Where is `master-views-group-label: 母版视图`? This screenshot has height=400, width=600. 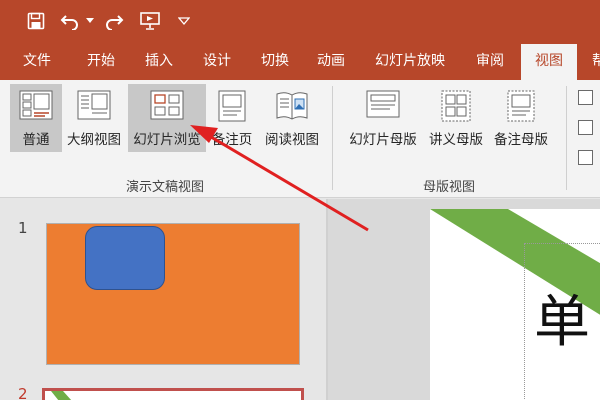 master-views-group-label: 母版视图 is located at coordinates (448, 187).